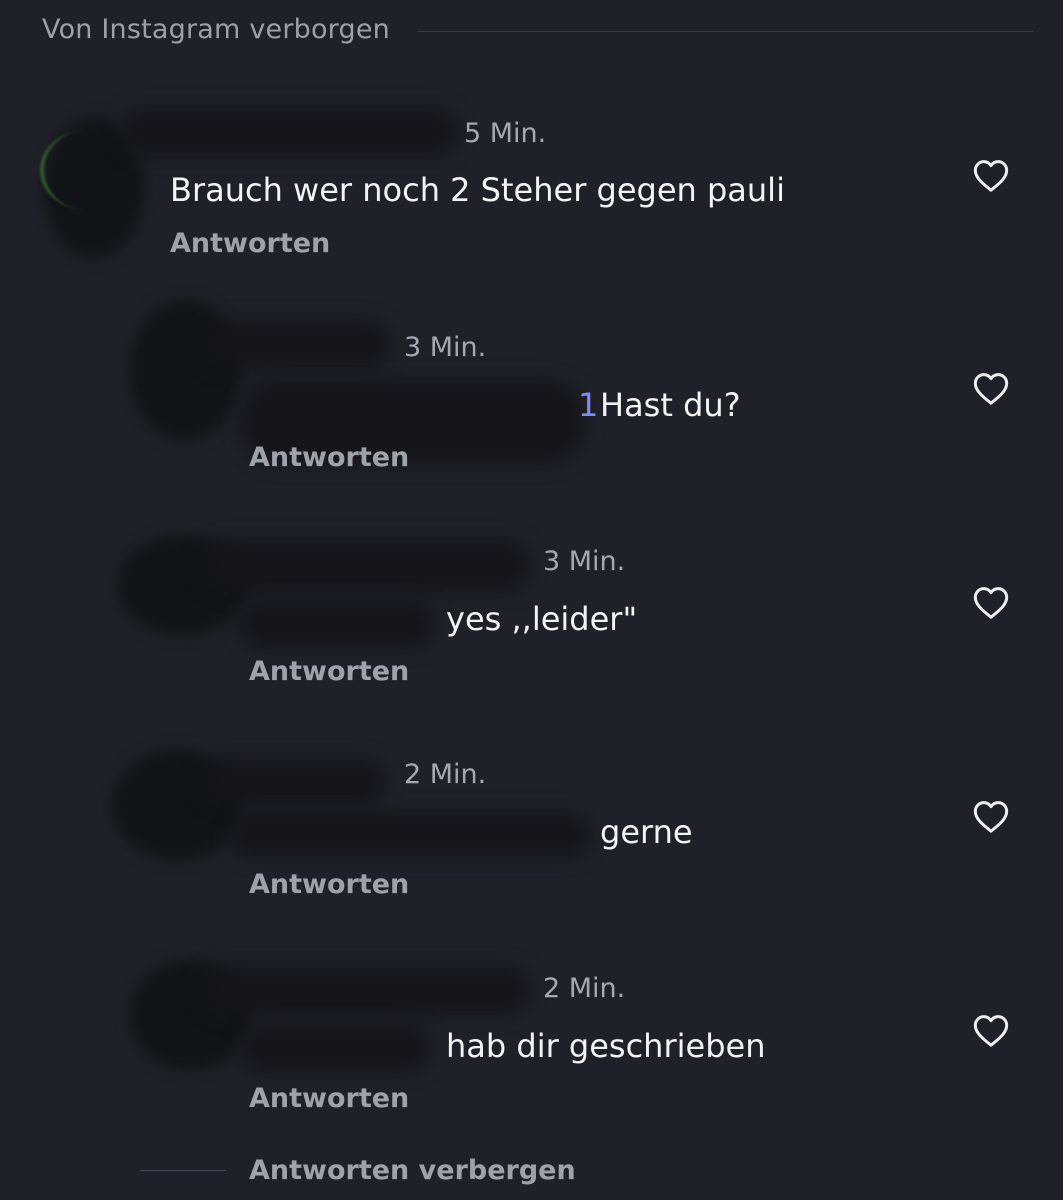 The height and width of the screenshot is (1200, 1063). Describe the element at coordinates (606, 1046) in the screenshot. I see `comment-text: hab dir geschrieben` at that location.